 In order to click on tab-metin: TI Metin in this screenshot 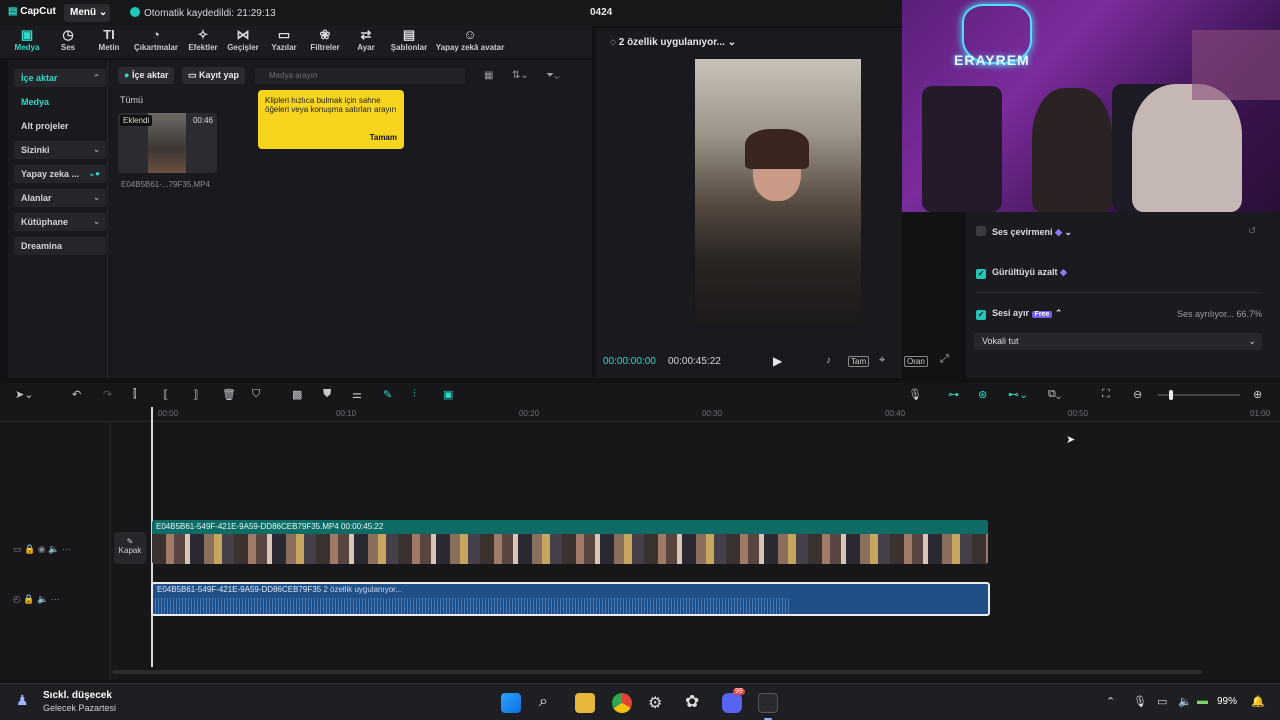, I will do `click(109, 40)`.